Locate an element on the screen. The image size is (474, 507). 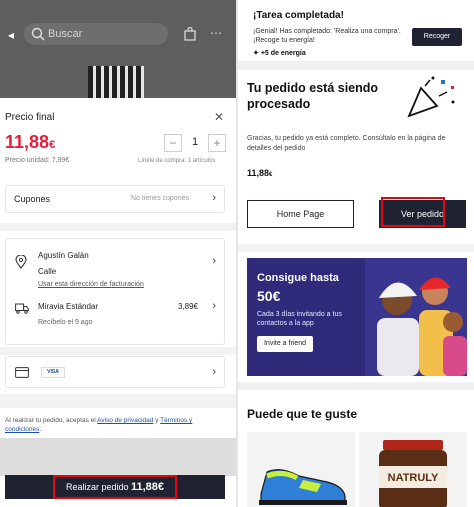
quantity-value: 1 is located at coordinates (195, 142).